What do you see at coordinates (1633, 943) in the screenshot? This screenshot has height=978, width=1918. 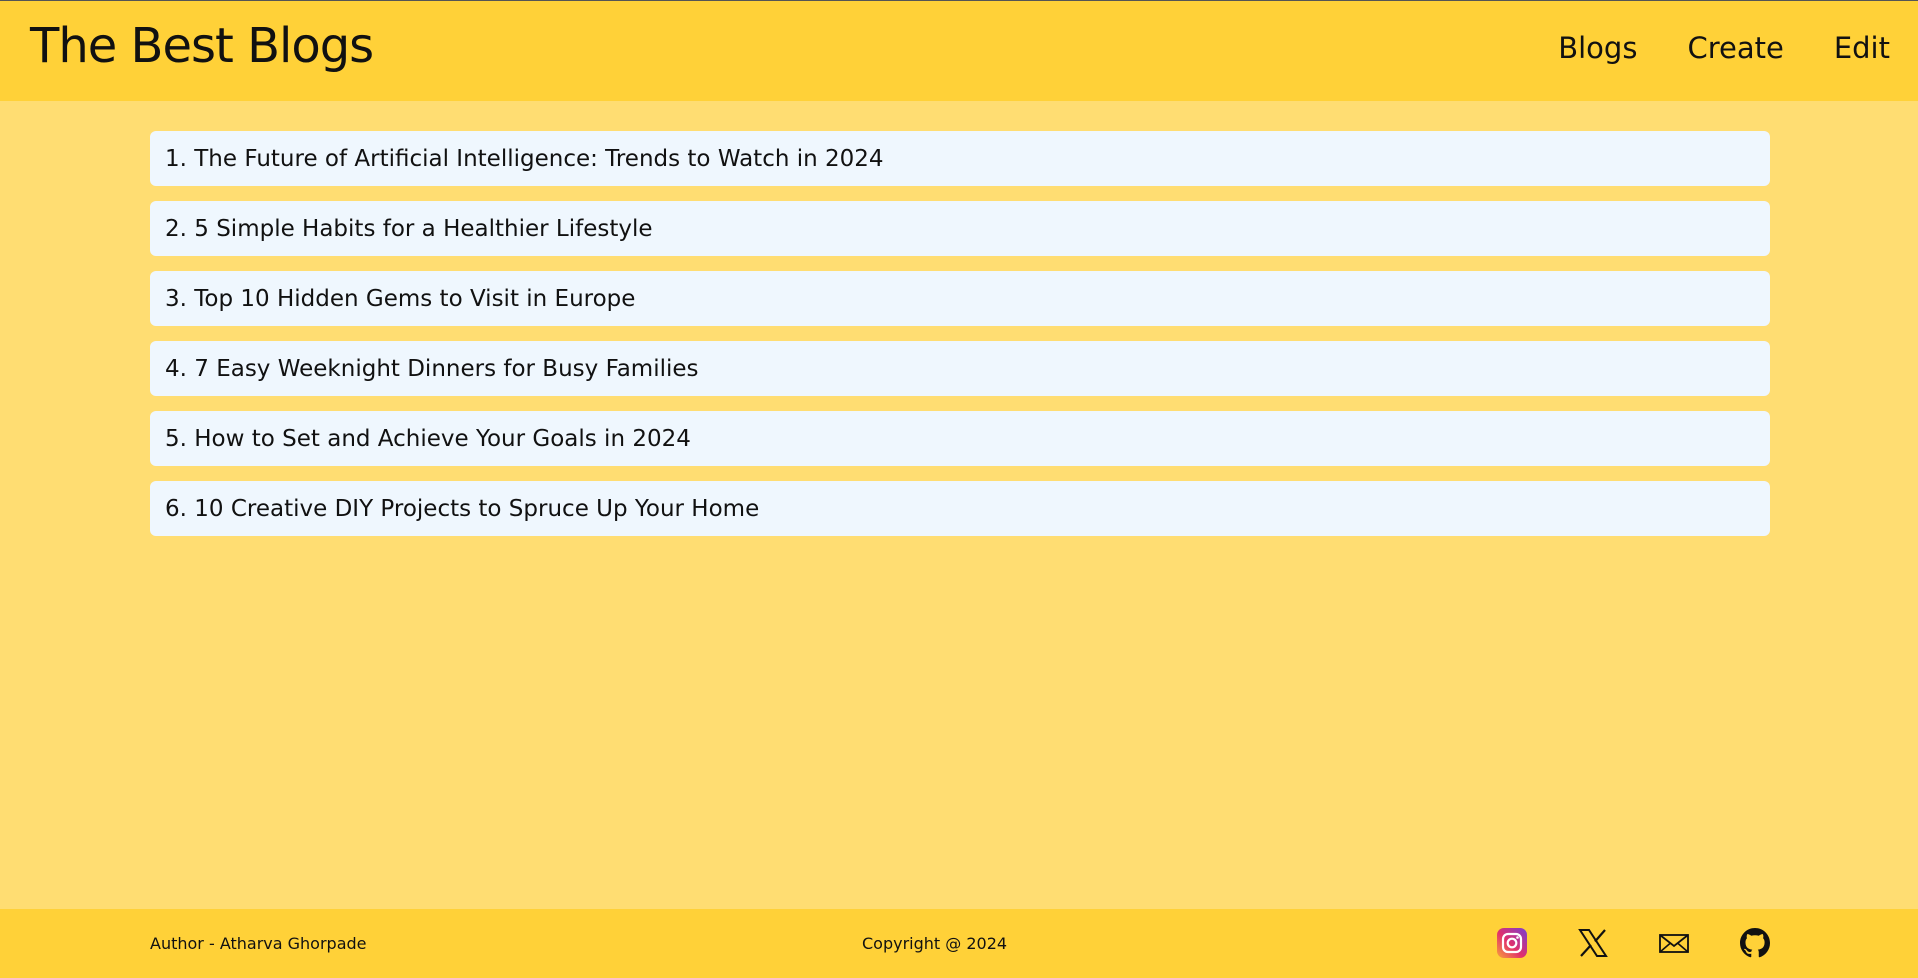 I see `social-links` at bounding box center [1633, 943].